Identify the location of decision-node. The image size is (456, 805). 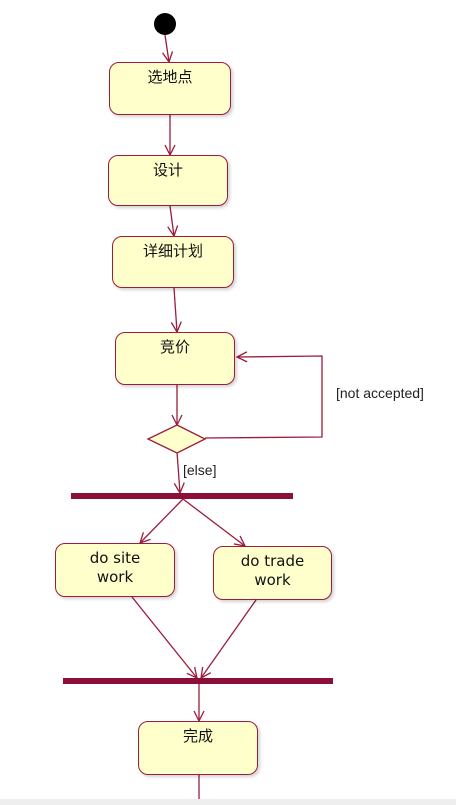
(176, 439).